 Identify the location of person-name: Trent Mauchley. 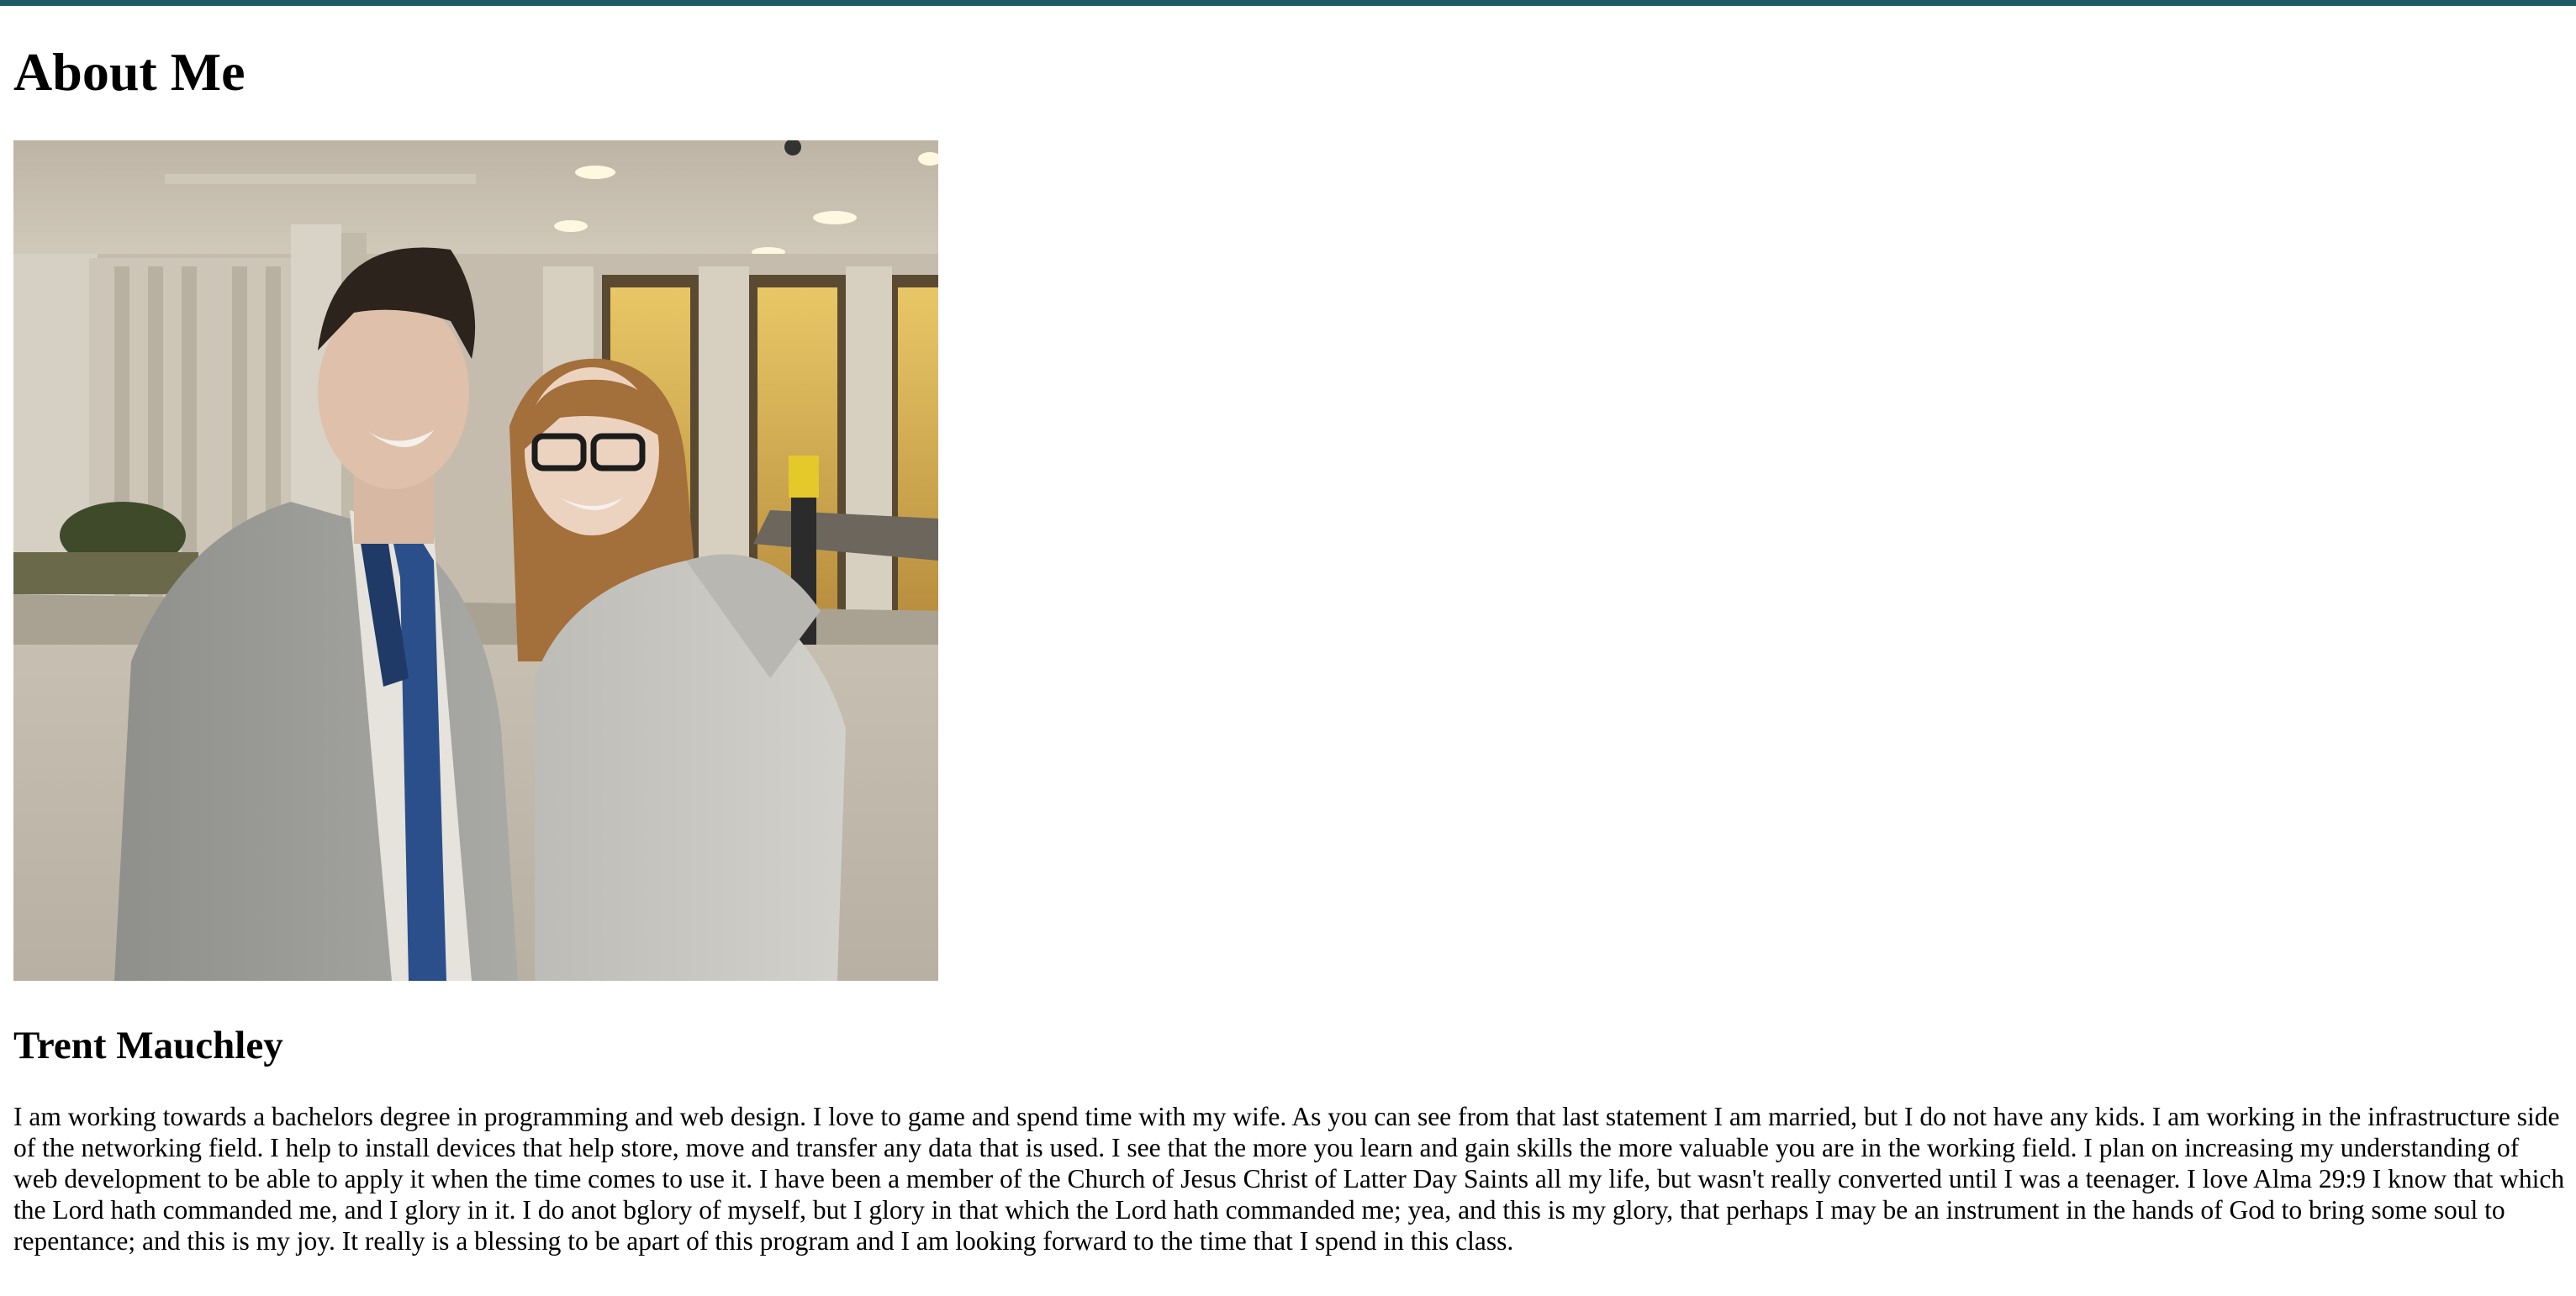
(148, 1045).